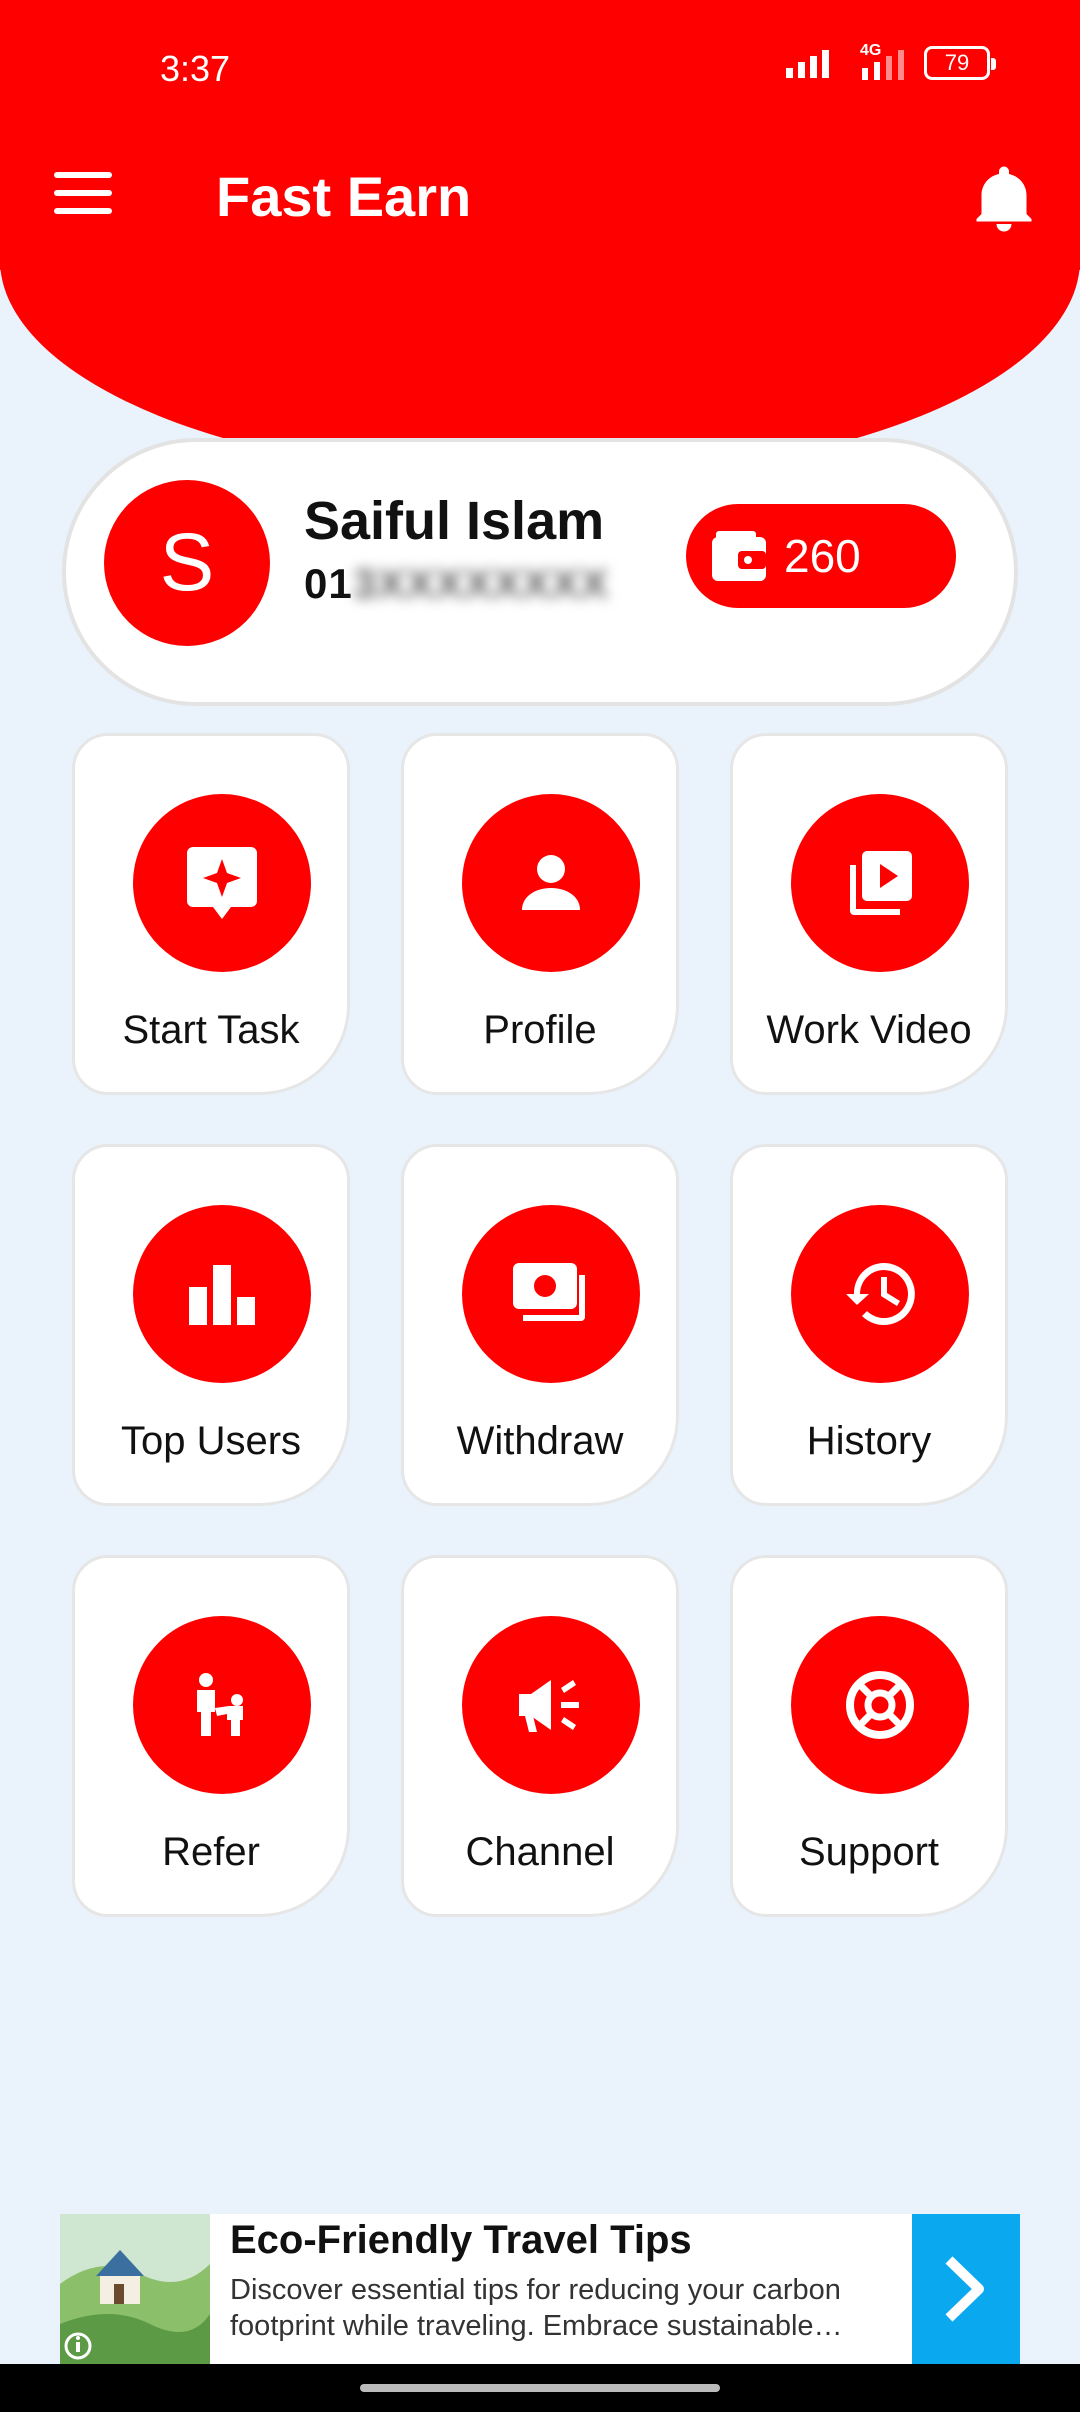  I want to click on support-icon-circle, so click(880, 1705).